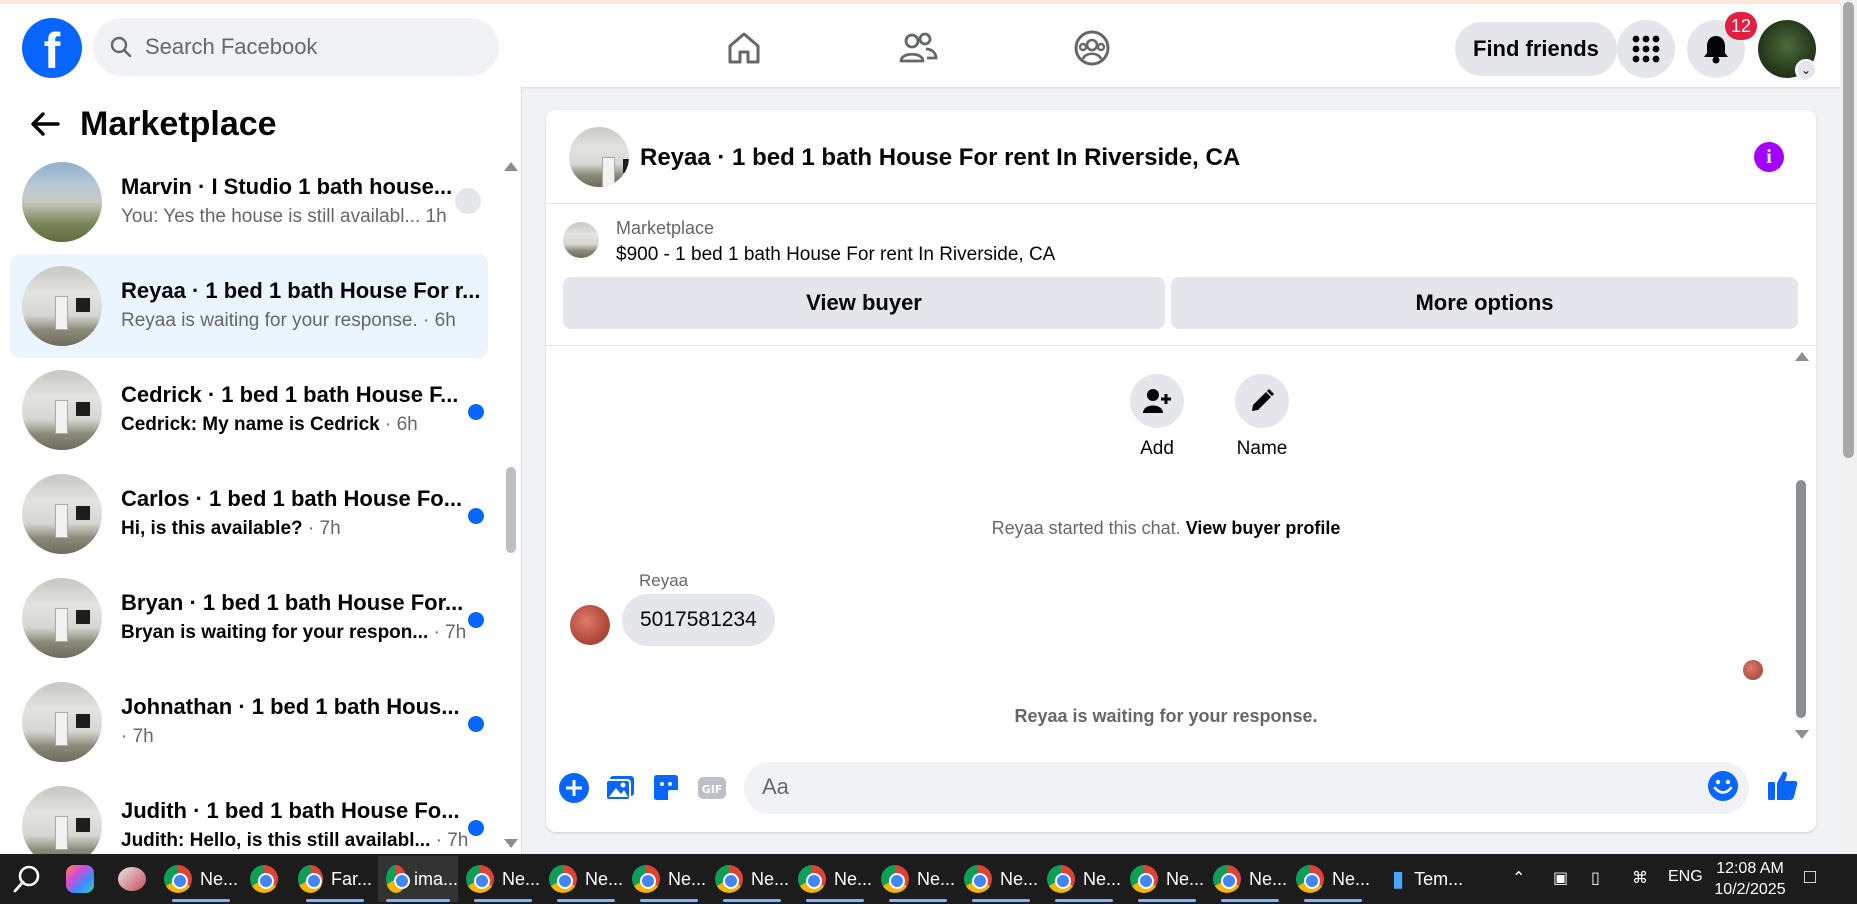  I want to click on app-icon, so click(137, 879).